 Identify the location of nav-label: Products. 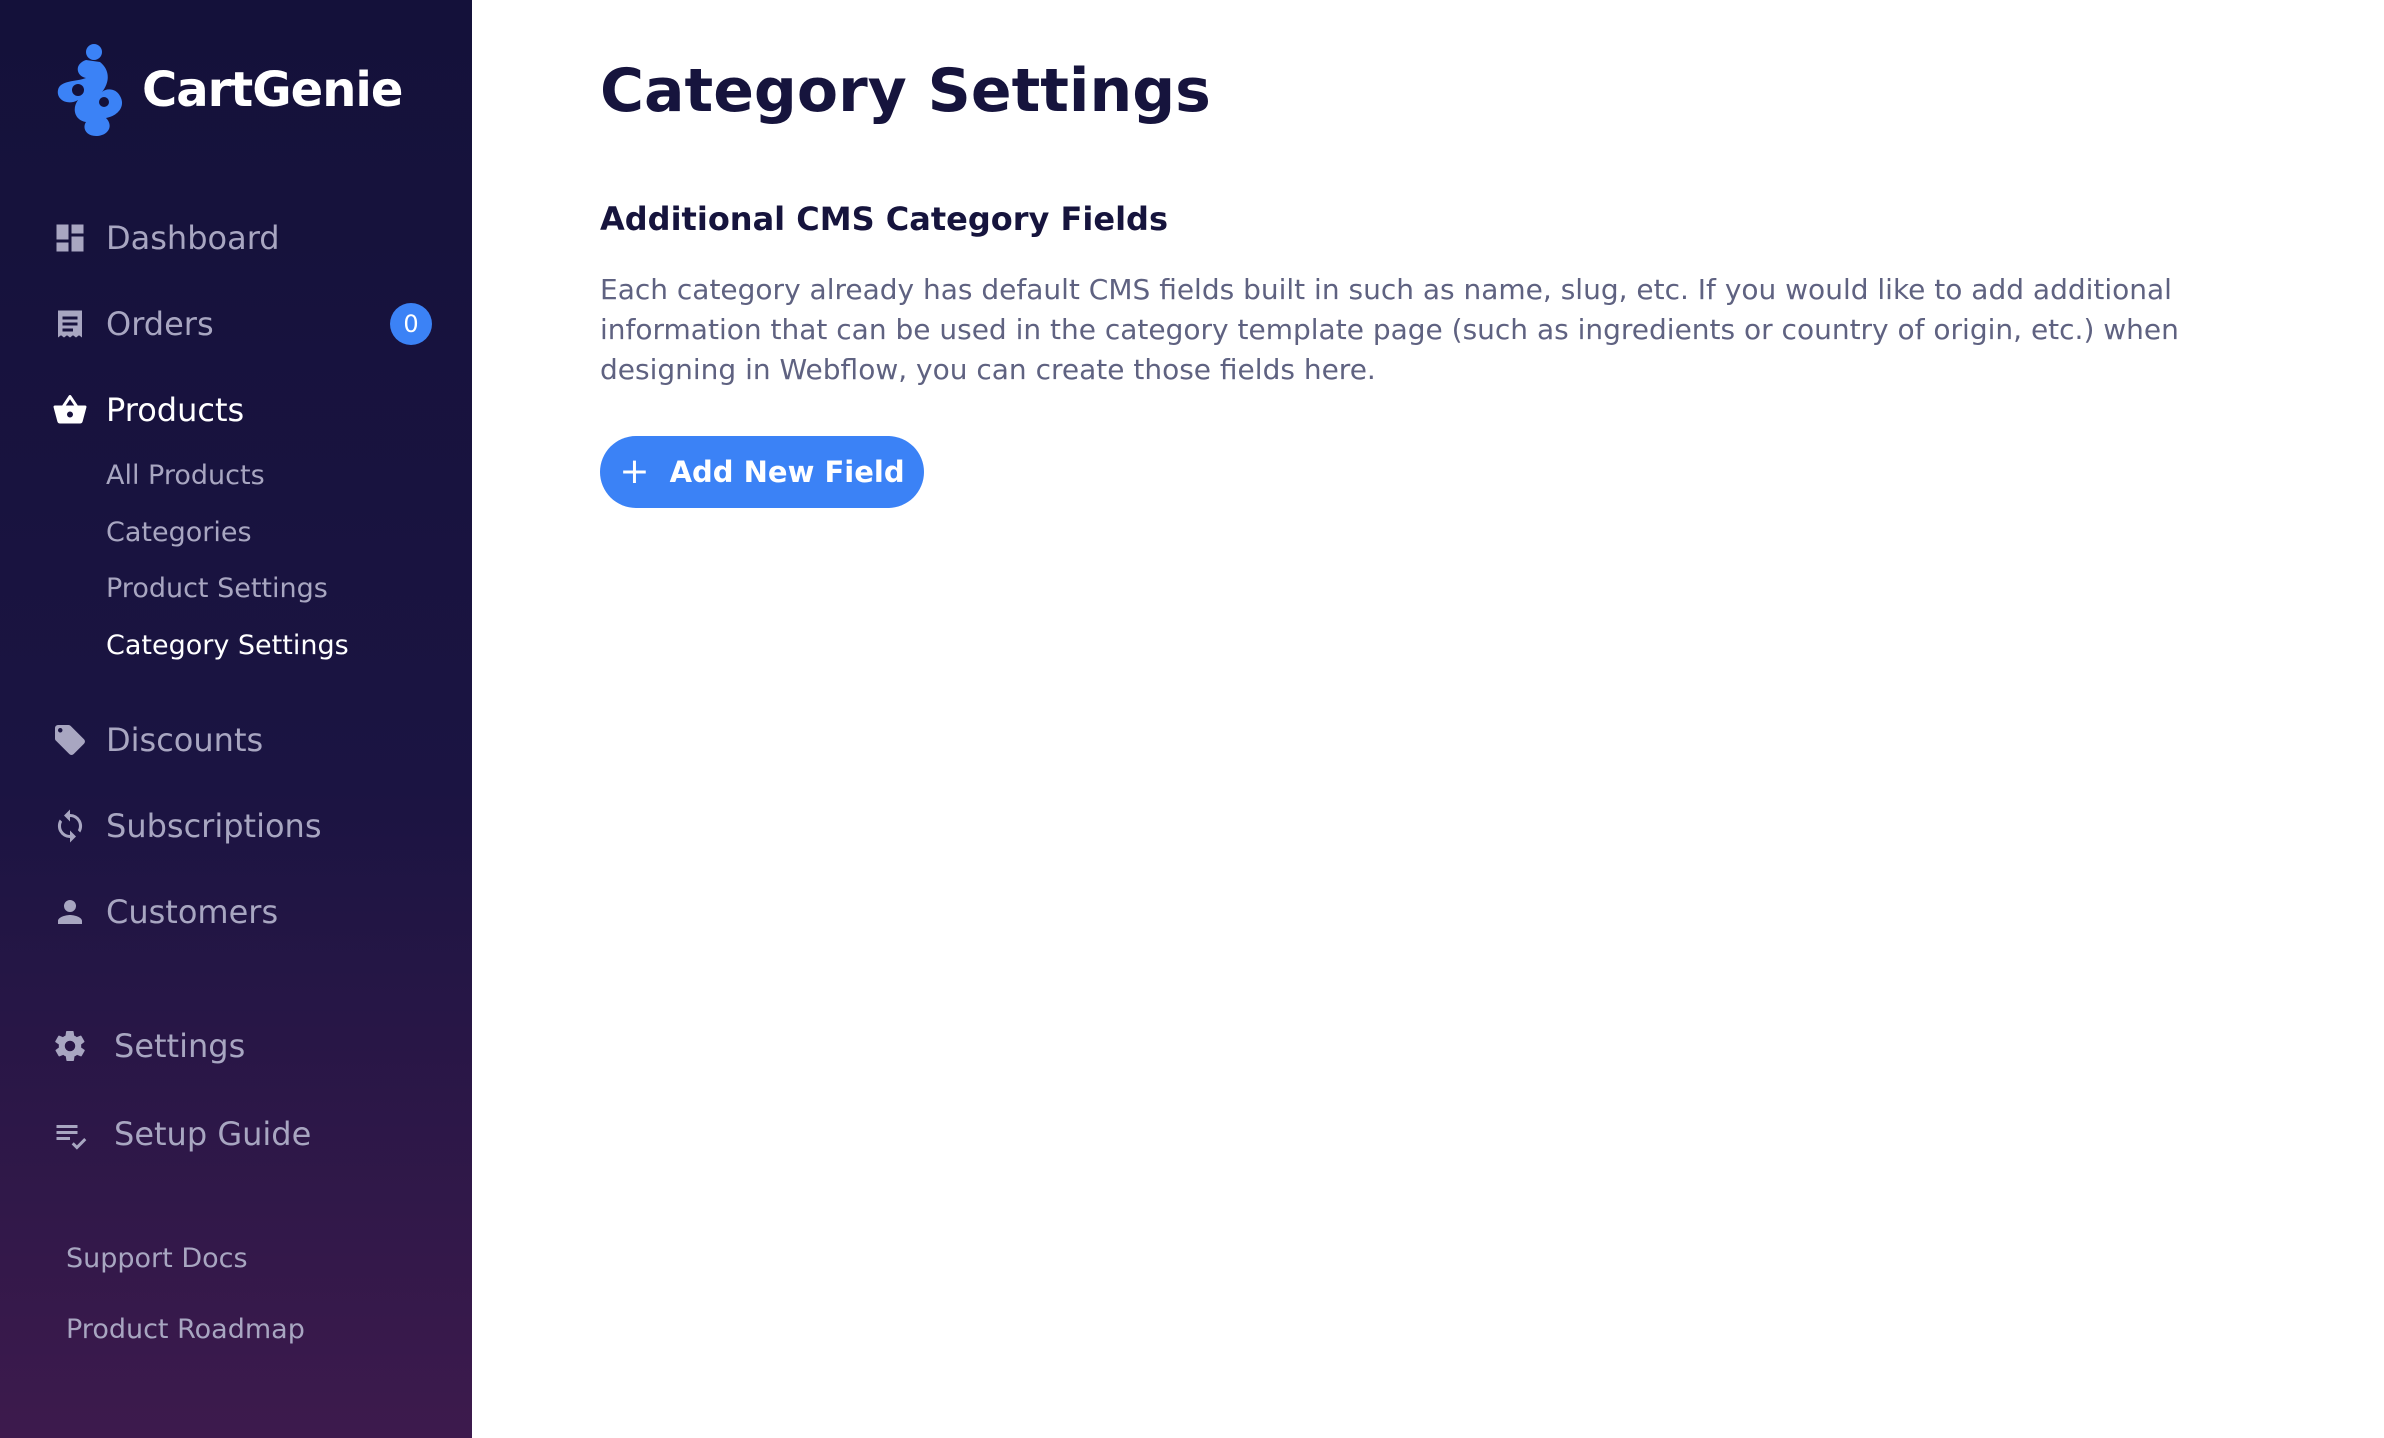
(175, 410).